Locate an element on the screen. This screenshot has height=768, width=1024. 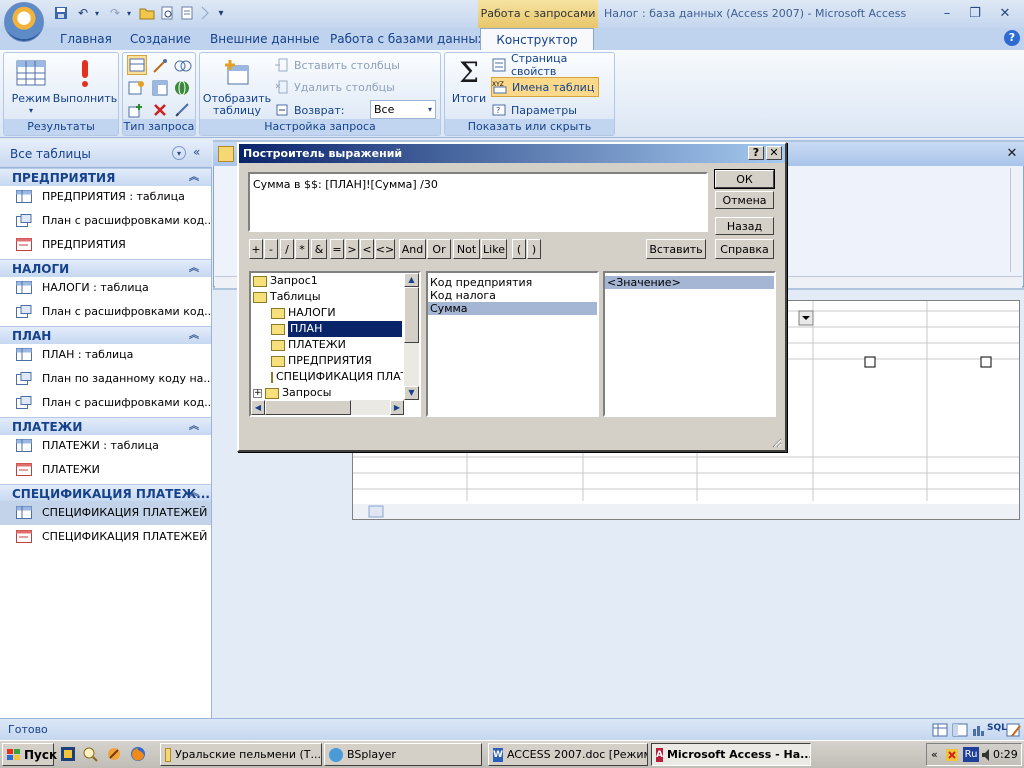
pivot-table-icon is located at coordinates (960, 730).